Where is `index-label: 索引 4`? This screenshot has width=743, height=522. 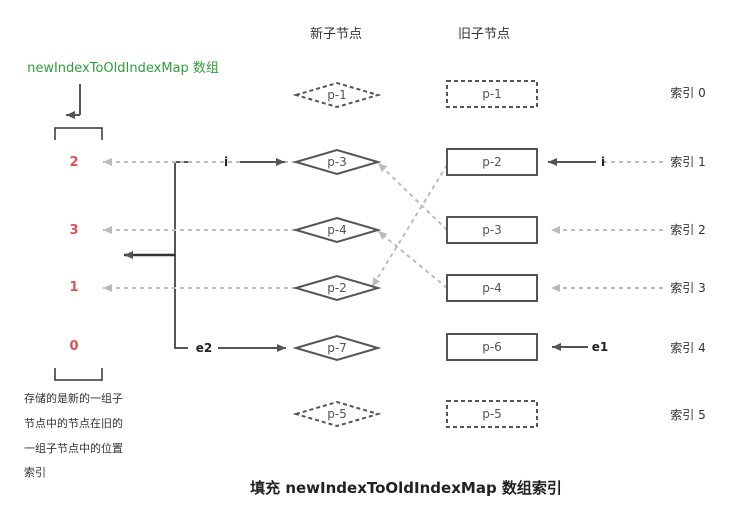 index-label: 索引 4 is located at coordinates (687, 348).